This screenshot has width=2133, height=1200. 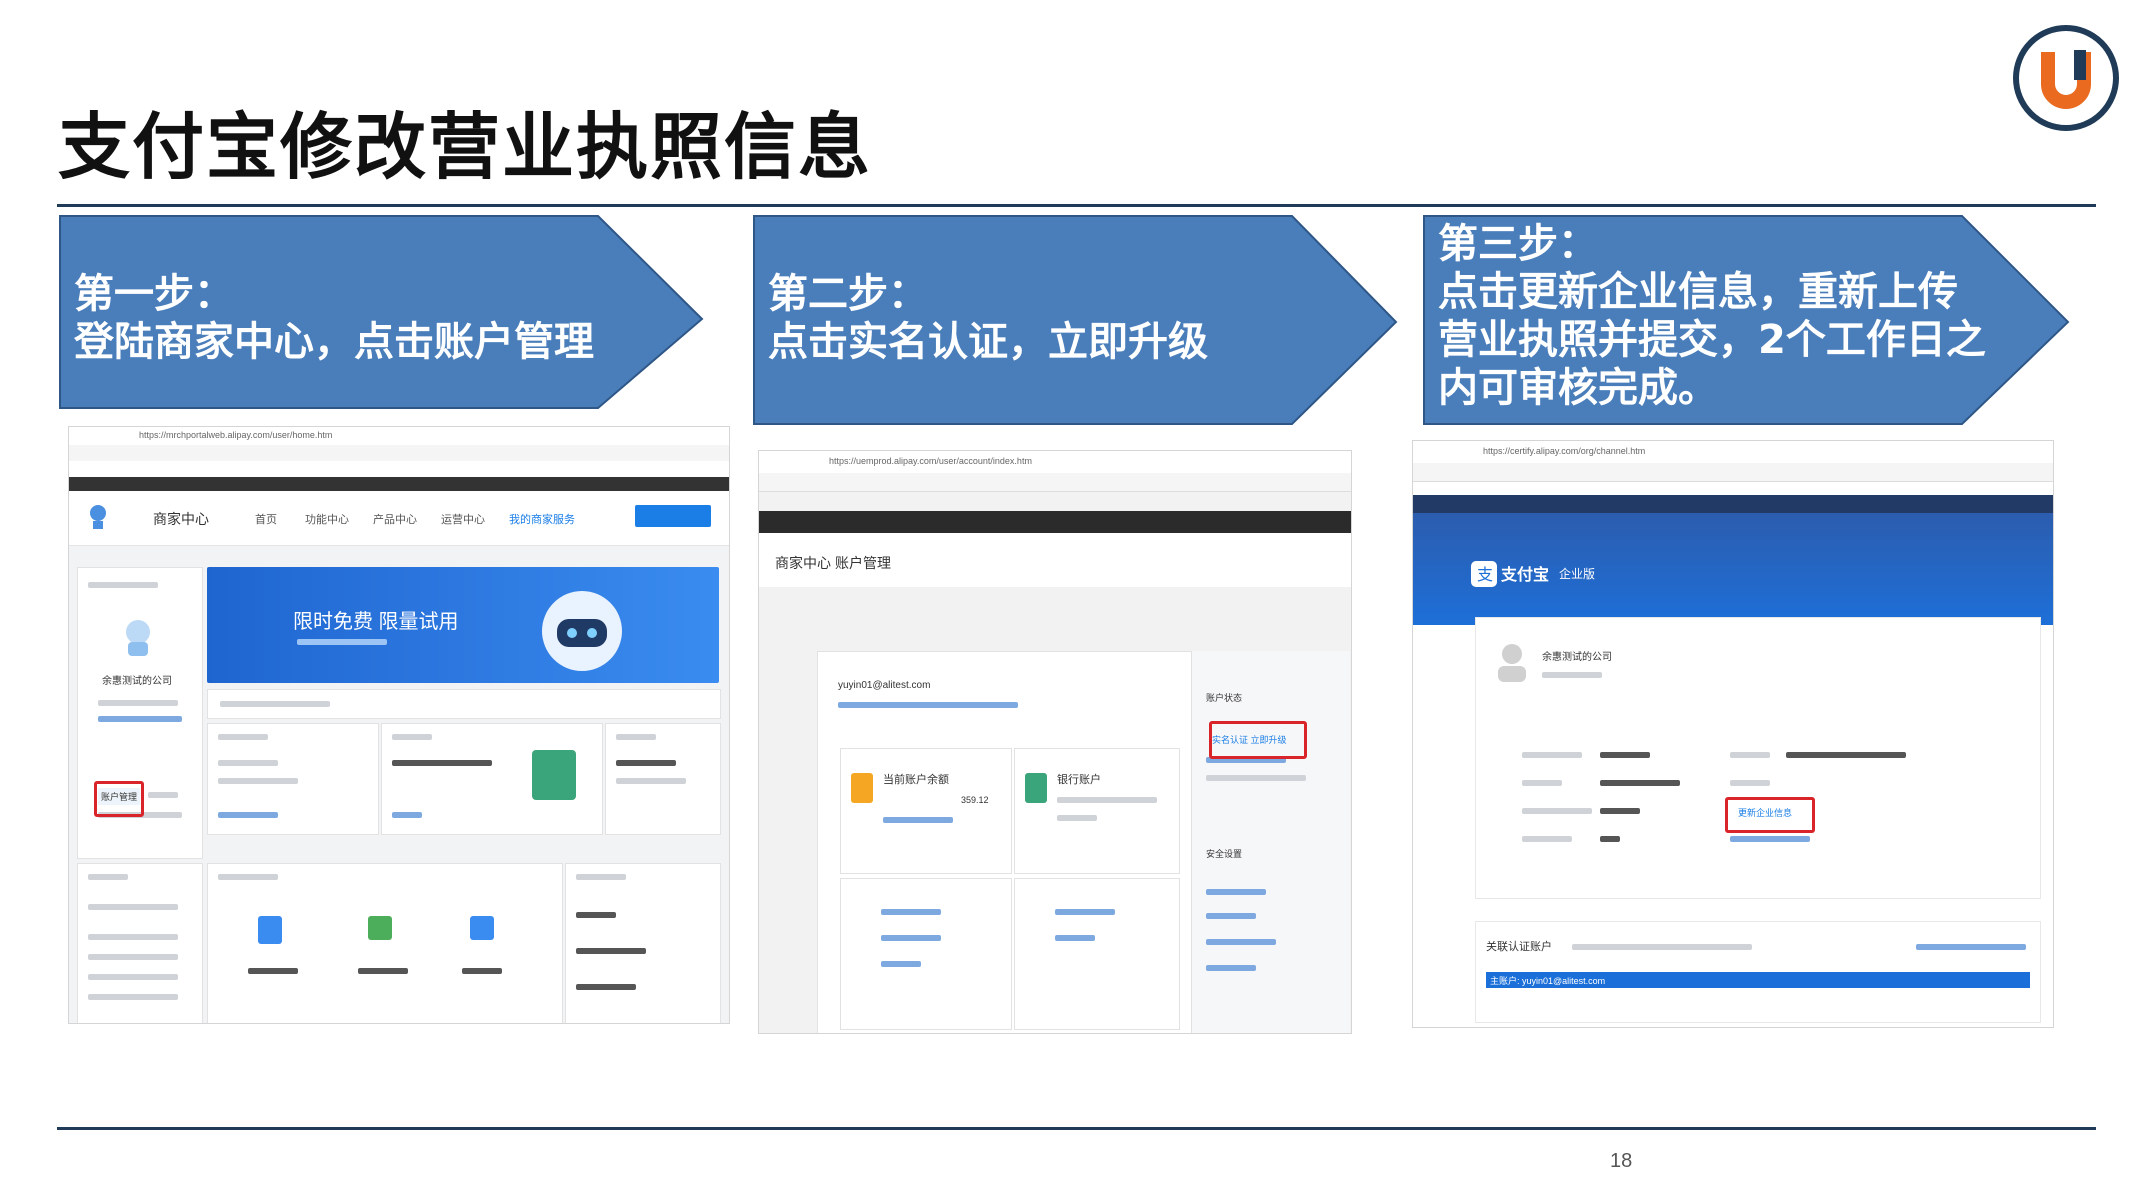 What do you see at coordinates (181, 519) in the screenshot?
I see `shot1-brand: 商家中心` at bounding box center [181, 519].